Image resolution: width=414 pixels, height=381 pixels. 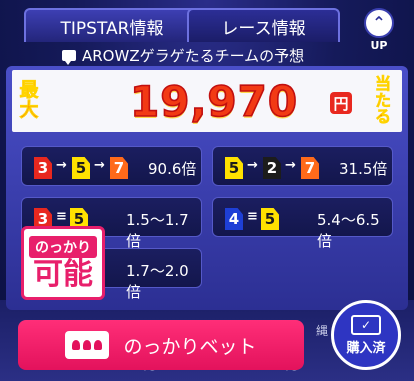 I want to click on background-text: 縄, so click(x=322, y=331).